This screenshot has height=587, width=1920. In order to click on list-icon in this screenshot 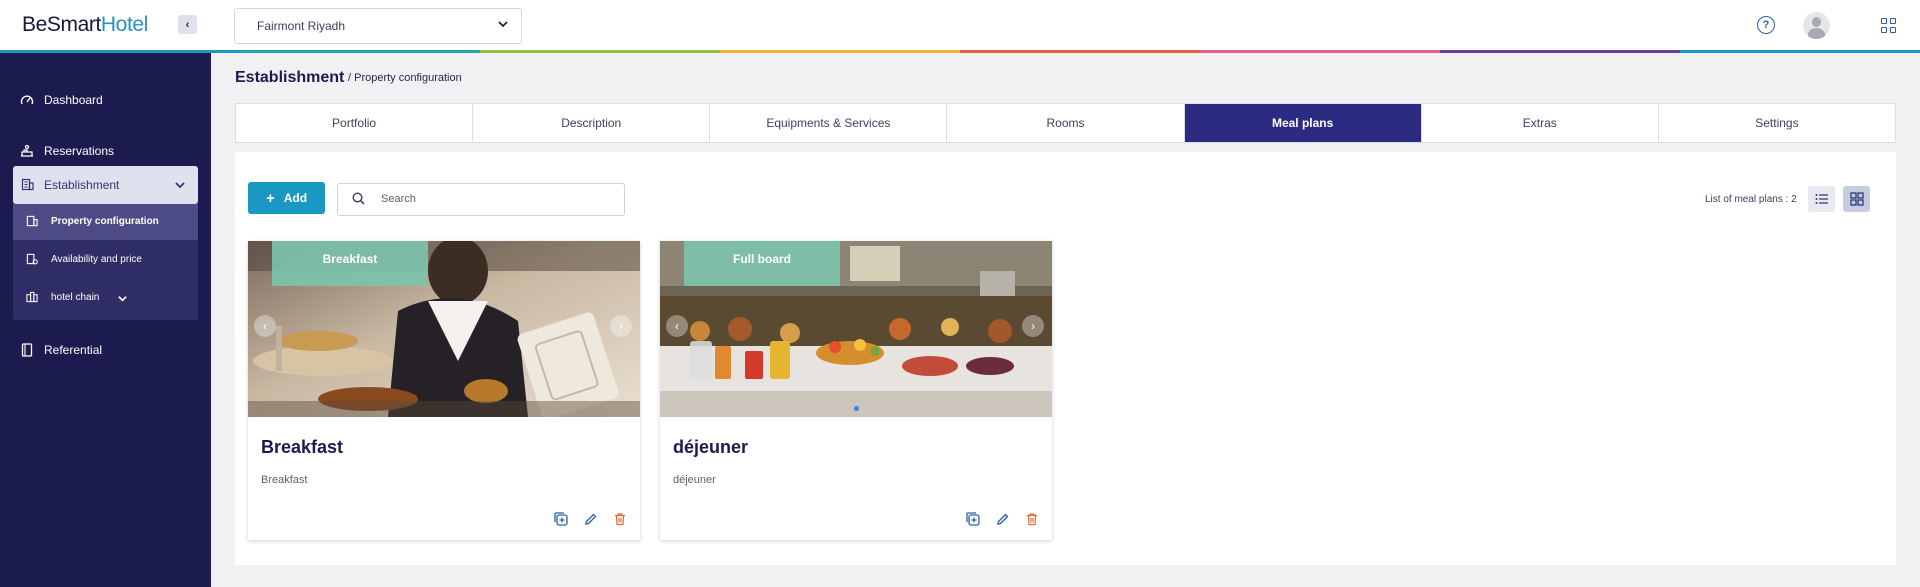, I will do `click(1821, 199)`.